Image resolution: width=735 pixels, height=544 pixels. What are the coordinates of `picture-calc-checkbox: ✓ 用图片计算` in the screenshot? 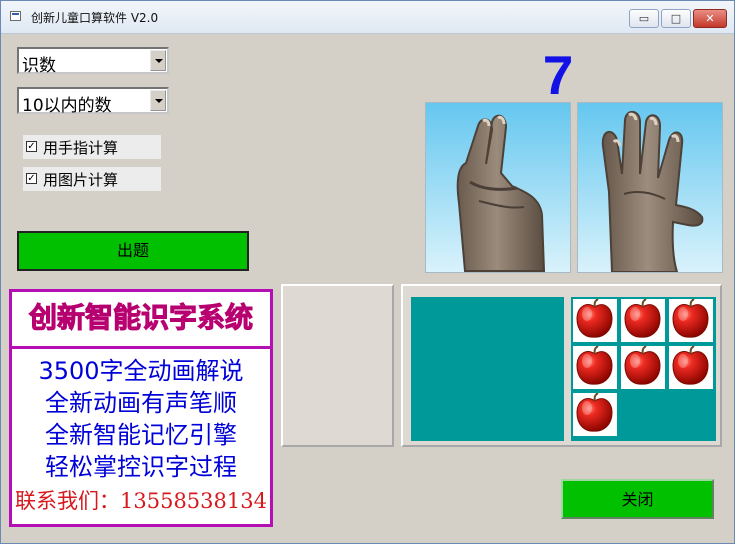 It's located at (92, 179).